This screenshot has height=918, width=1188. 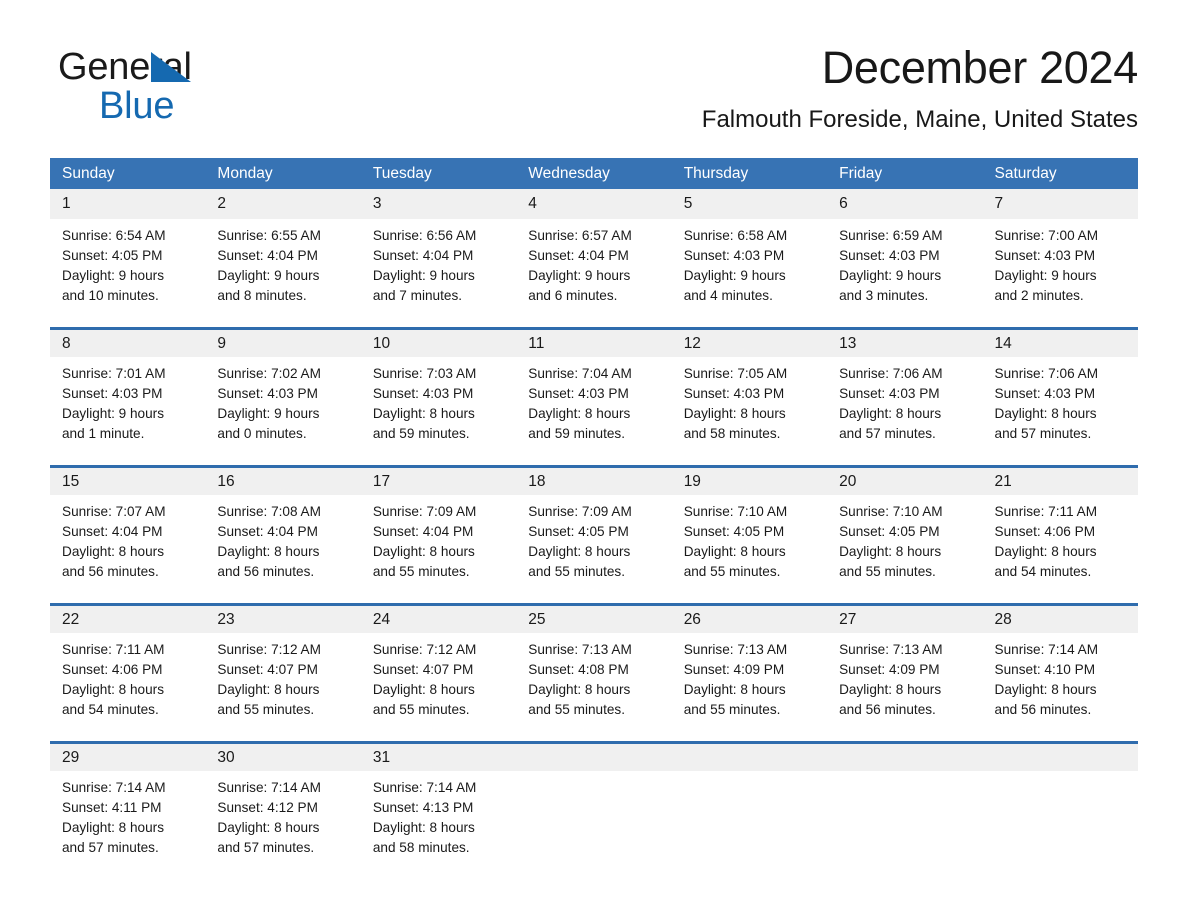 I want to click on day-number-19: 19, so click(x=749, y=481).